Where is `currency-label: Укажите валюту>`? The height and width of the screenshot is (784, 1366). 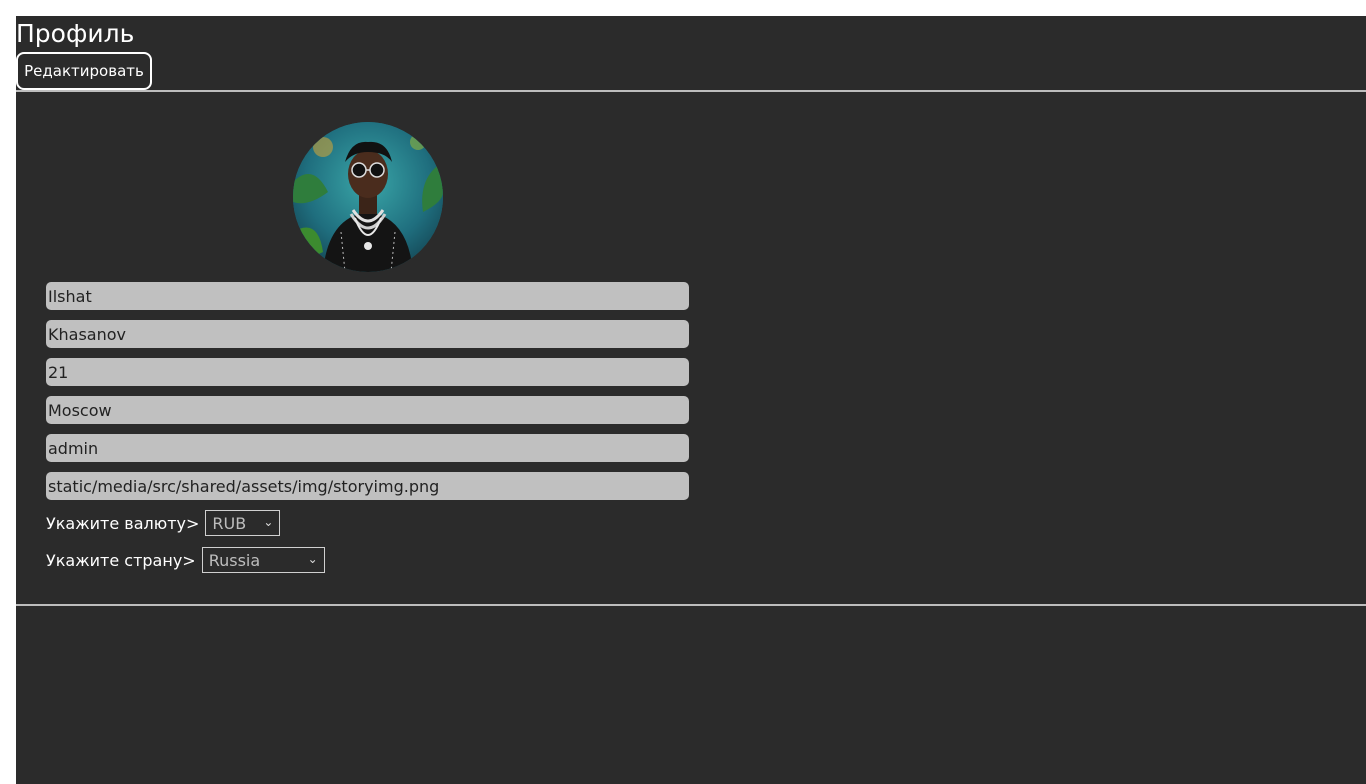 currency-label: Укажите валюту> is located at coordinates (123, 523).